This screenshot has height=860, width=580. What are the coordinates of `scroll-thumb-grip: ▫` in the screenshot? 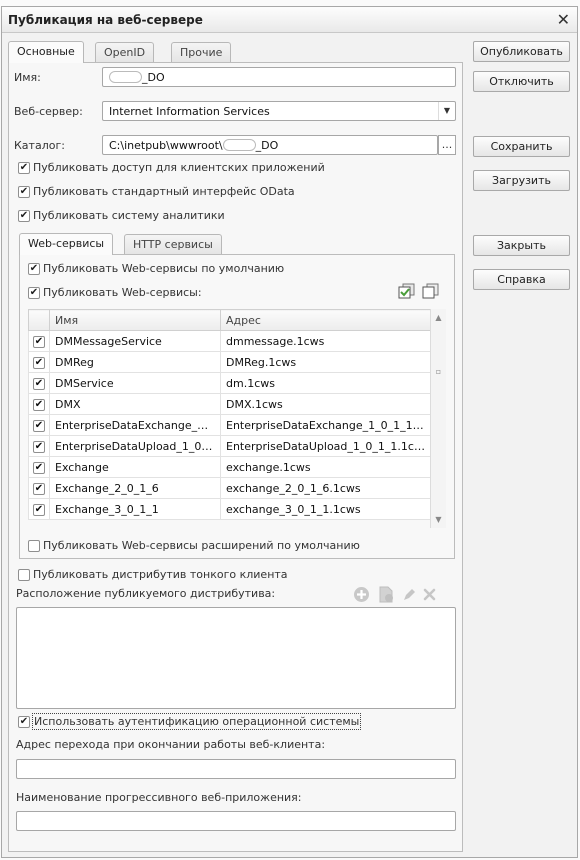 It's located at (438, 371).